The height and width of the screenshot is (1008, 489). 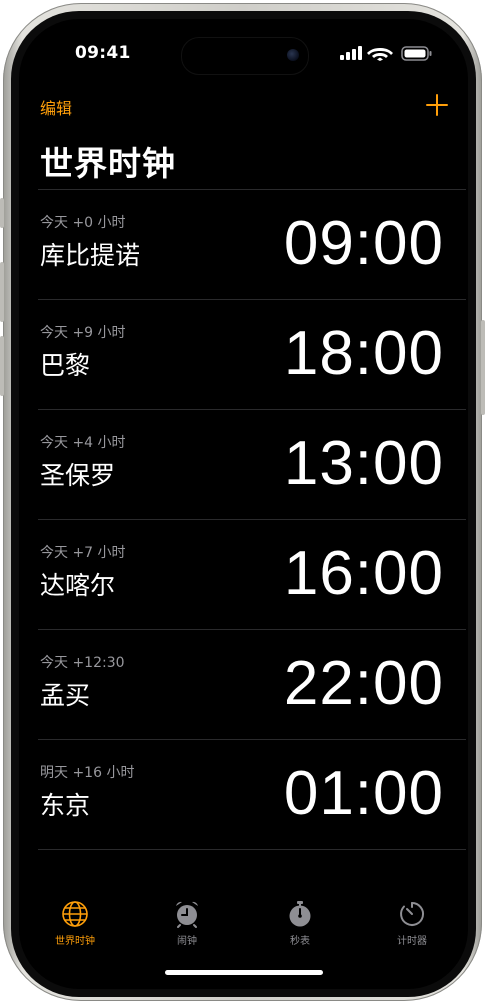 I want to click on tab-label: 闹钟, so click(x=187, y=941).